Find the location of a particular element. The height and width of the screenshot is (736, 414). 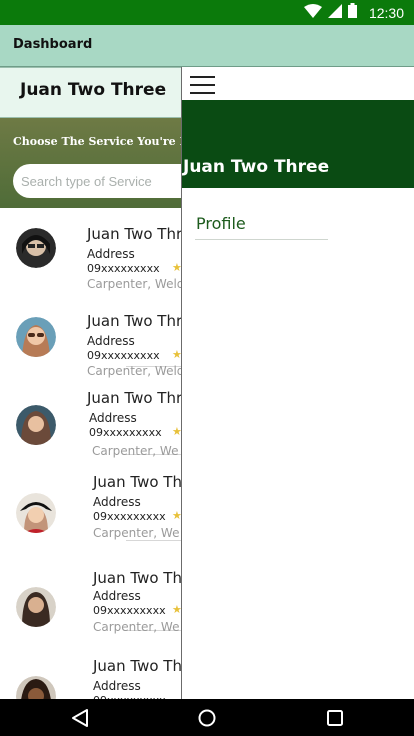

battery-icon is located at coordinates (352, 12).